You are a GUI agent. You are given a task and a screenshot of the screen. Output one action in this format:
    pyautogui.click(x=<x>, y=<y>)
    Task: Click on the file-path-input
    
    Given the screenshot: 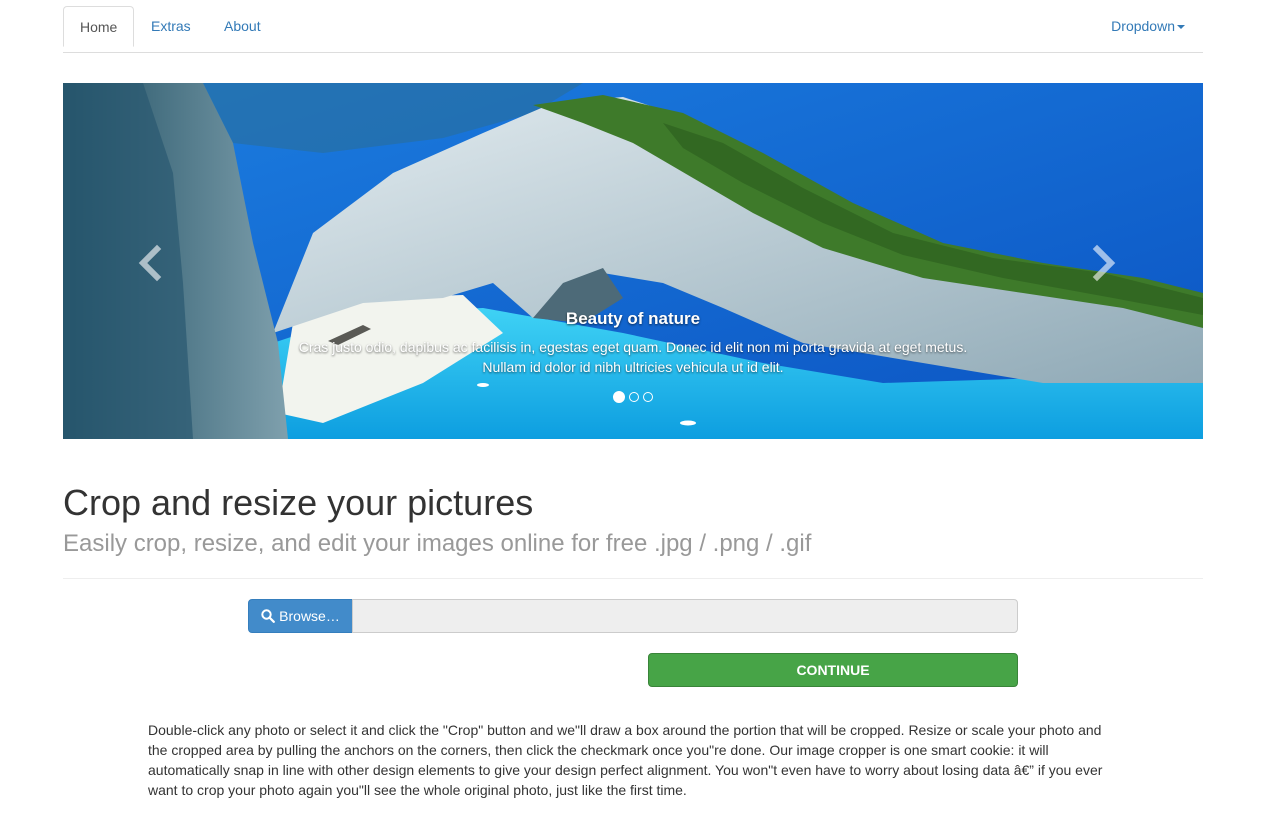 What is the action you would take?
    pyautogui.click(x=685, y=616)
    